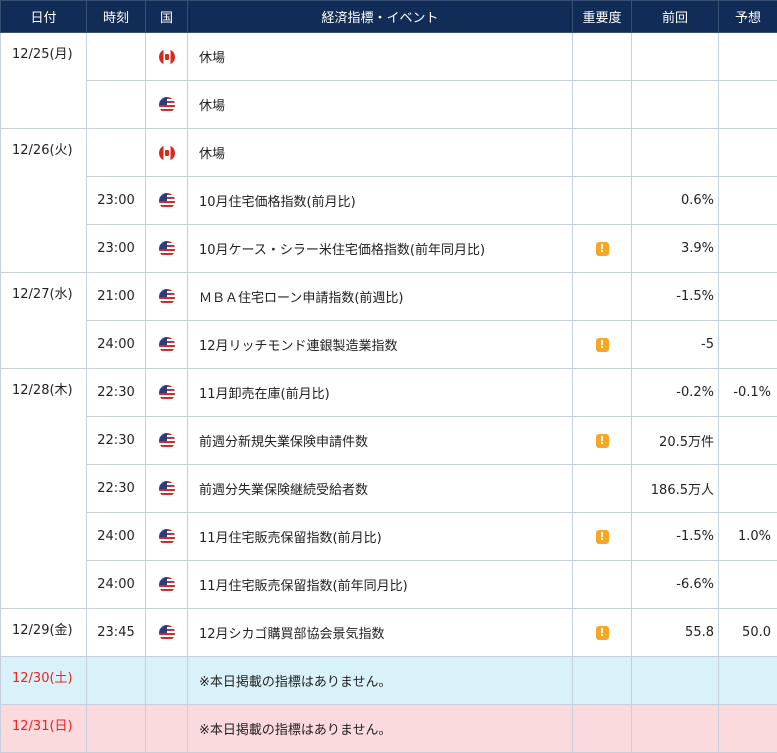  I want to click on table-row: 12/30(土)※本日掲載の指標はありません。, so click(389, 681).